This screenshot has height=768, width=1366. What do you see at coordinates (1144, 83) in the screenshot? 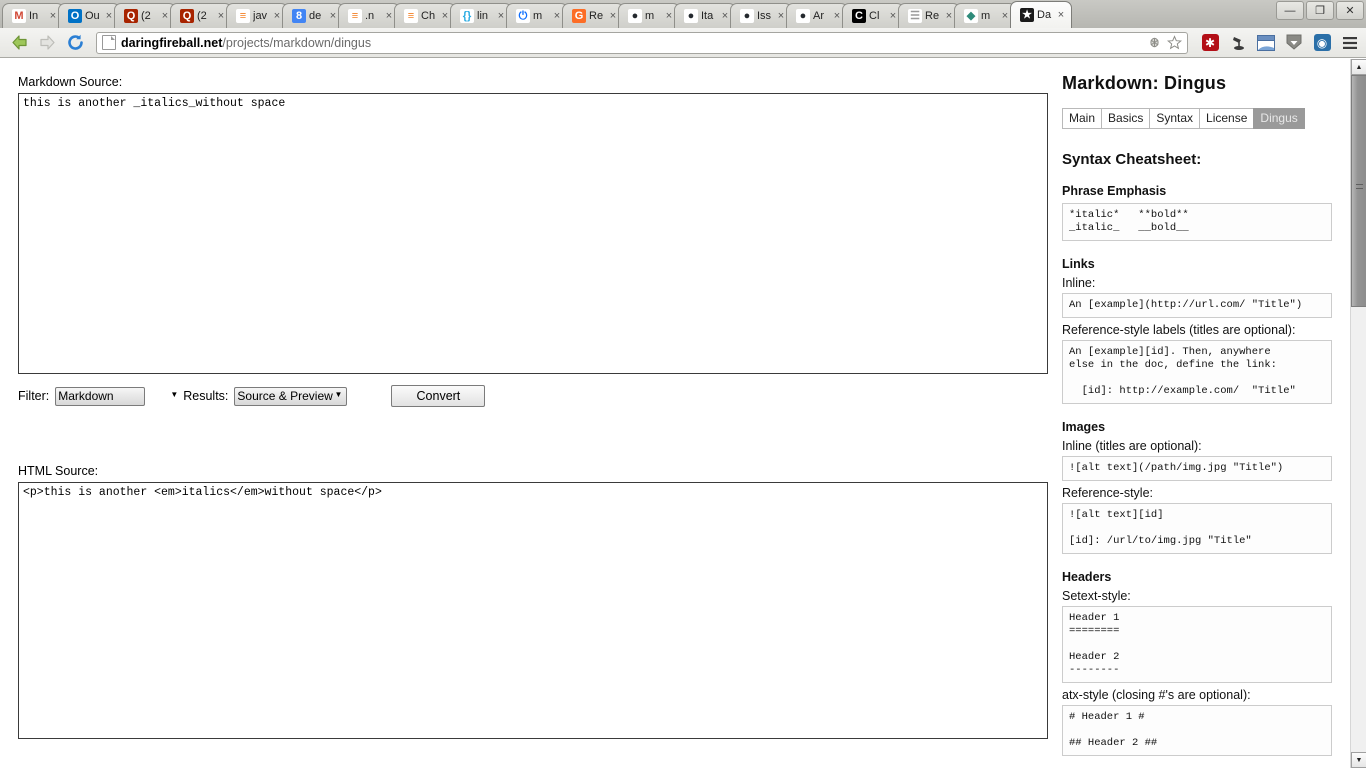
I see `page-title: Markdown: Dingus` at bounding box center [1144, 83].